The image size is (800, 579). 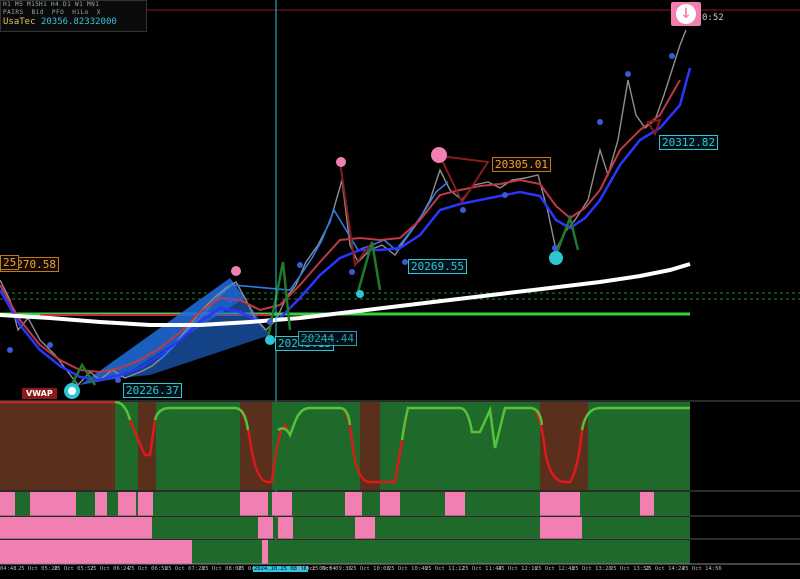 I want to click on price-label-20226: 20226.37, so click(x=152, y=390).